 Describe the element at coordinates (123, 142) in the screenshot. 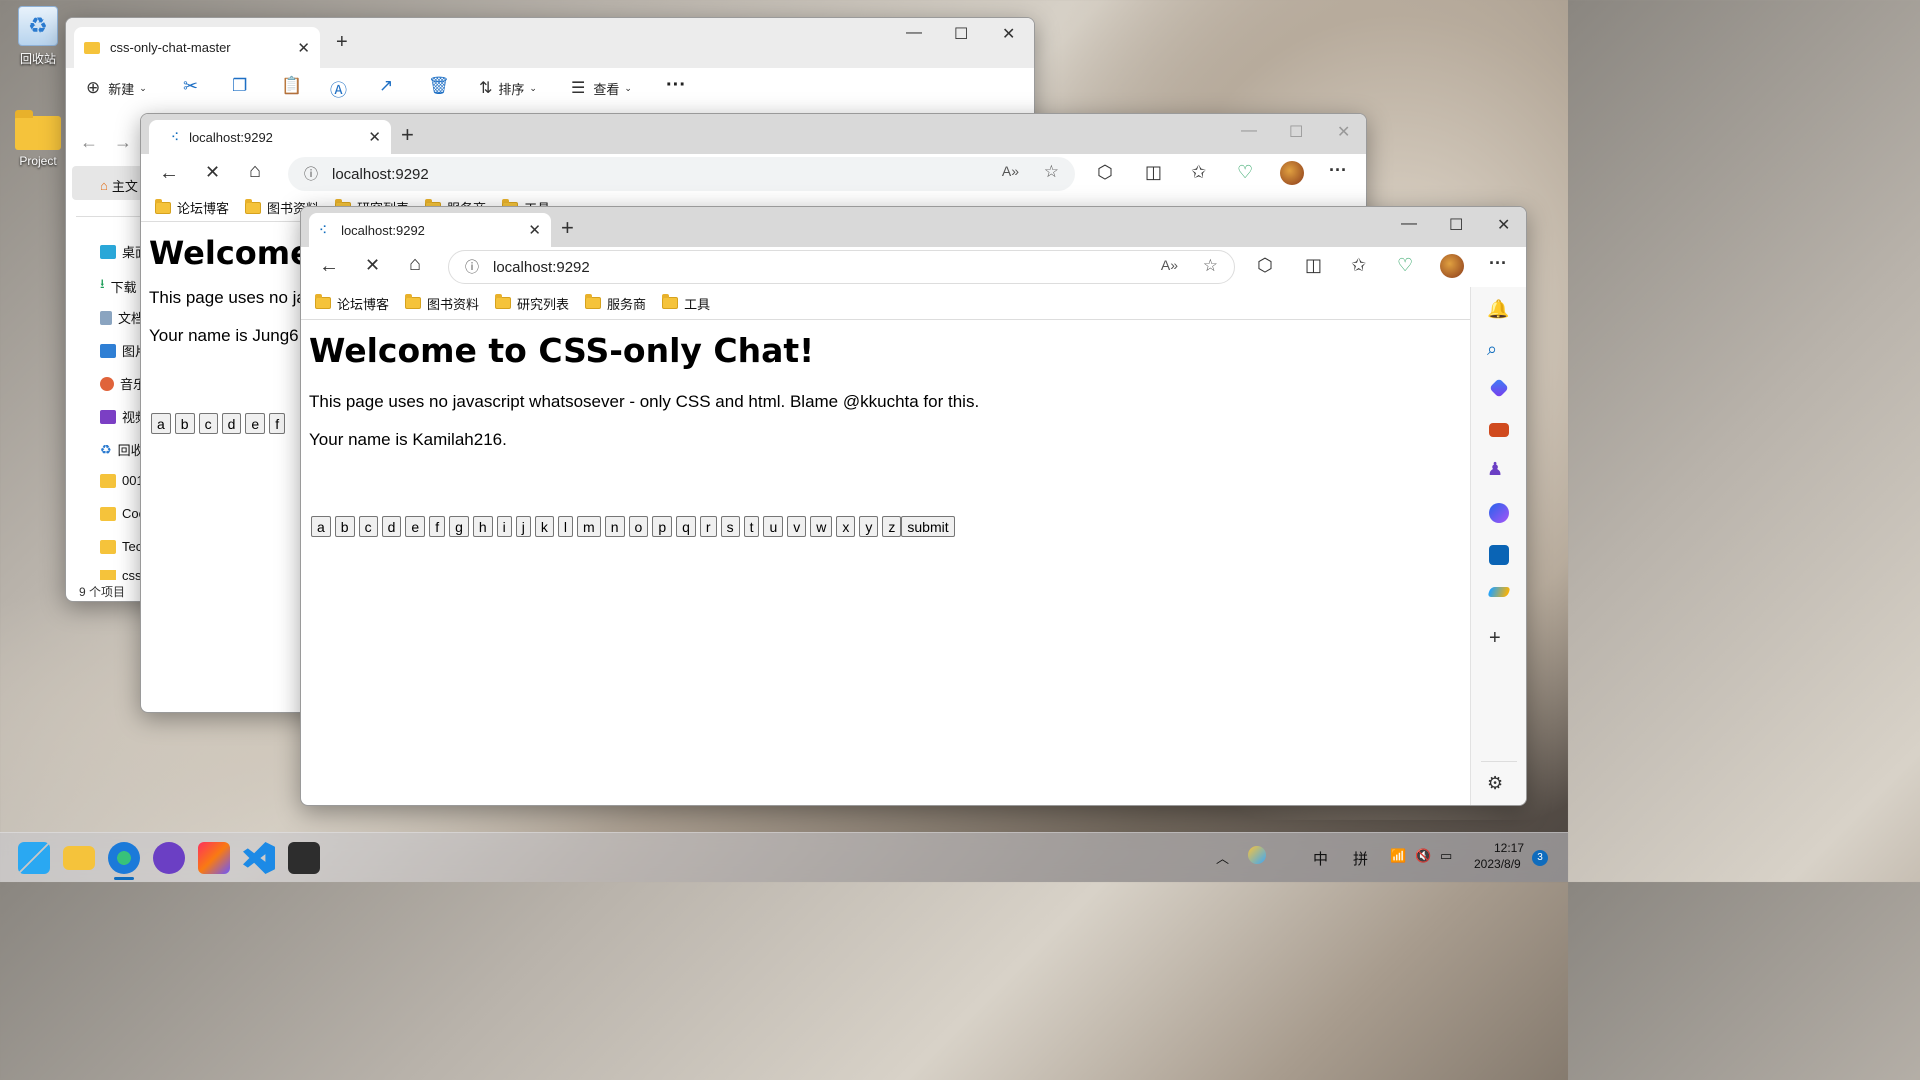

I see `forward-arrow-icon: →` at that location.